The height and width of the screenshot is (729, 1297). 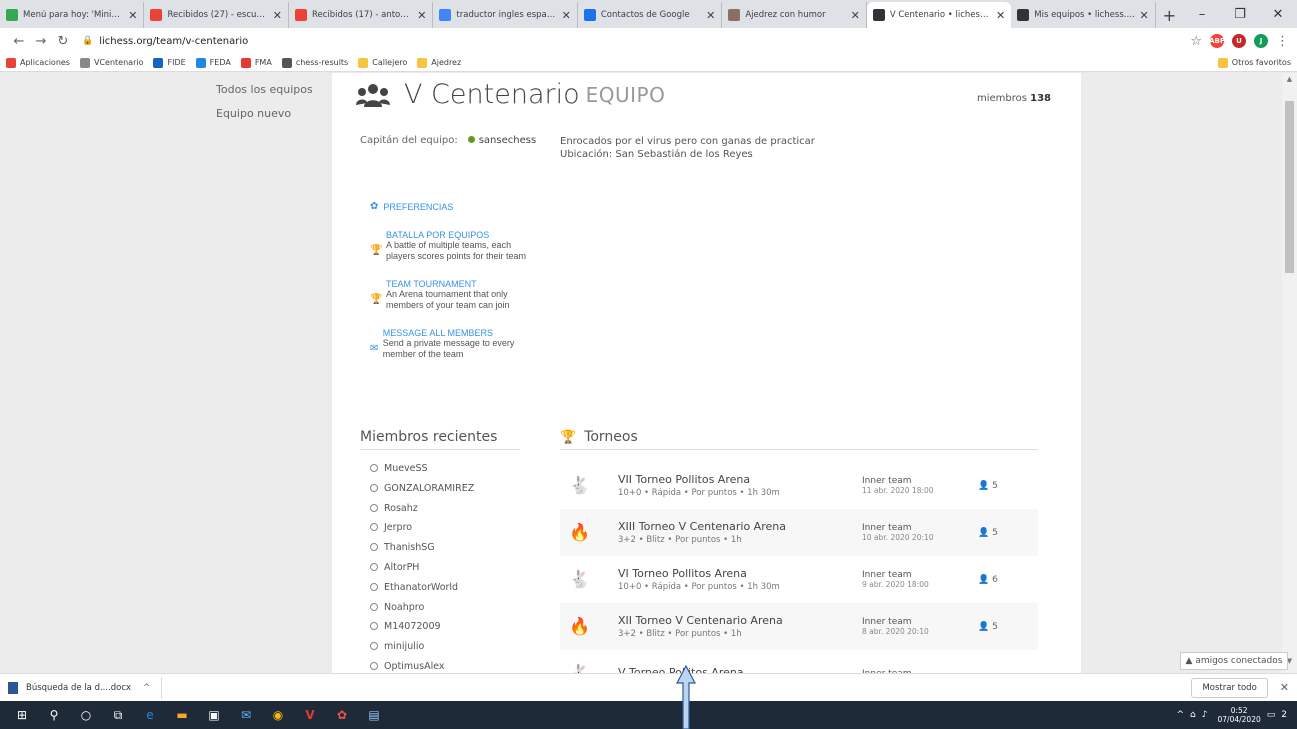 I want to click on preferences-link: ✿ PREFERENCIAS, so click(x=455, y=206).